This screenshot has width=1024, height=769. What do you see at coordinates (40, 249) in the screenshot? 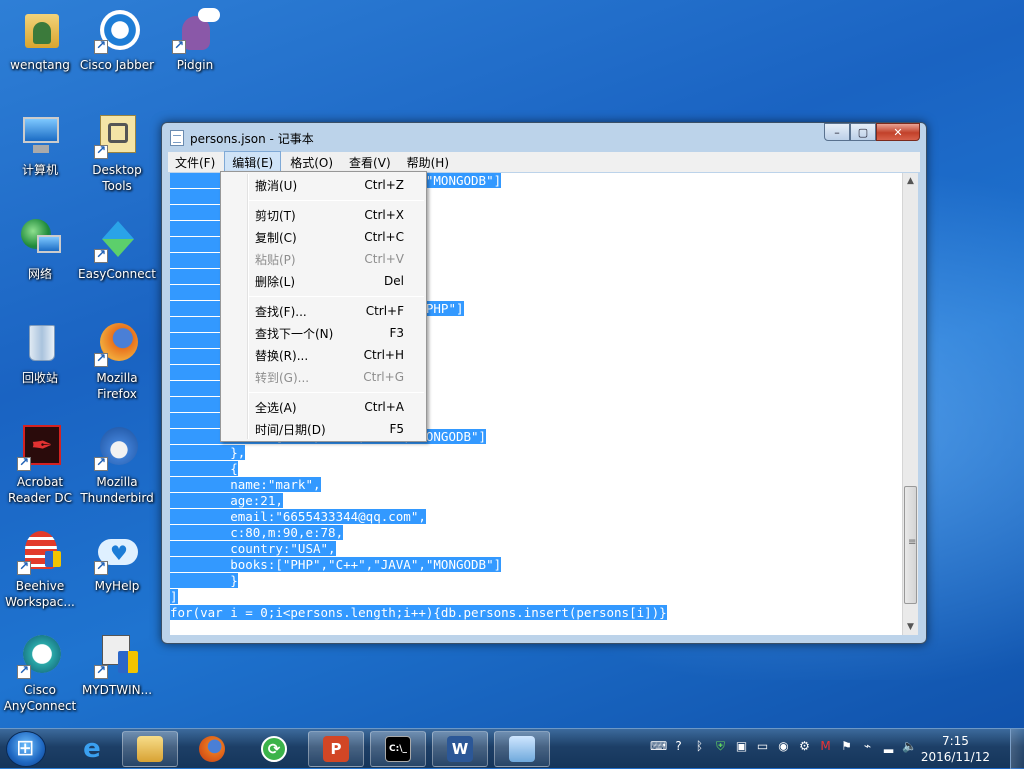
I see `desktop-icon-network: 网络` at bounding box center [40, 249].